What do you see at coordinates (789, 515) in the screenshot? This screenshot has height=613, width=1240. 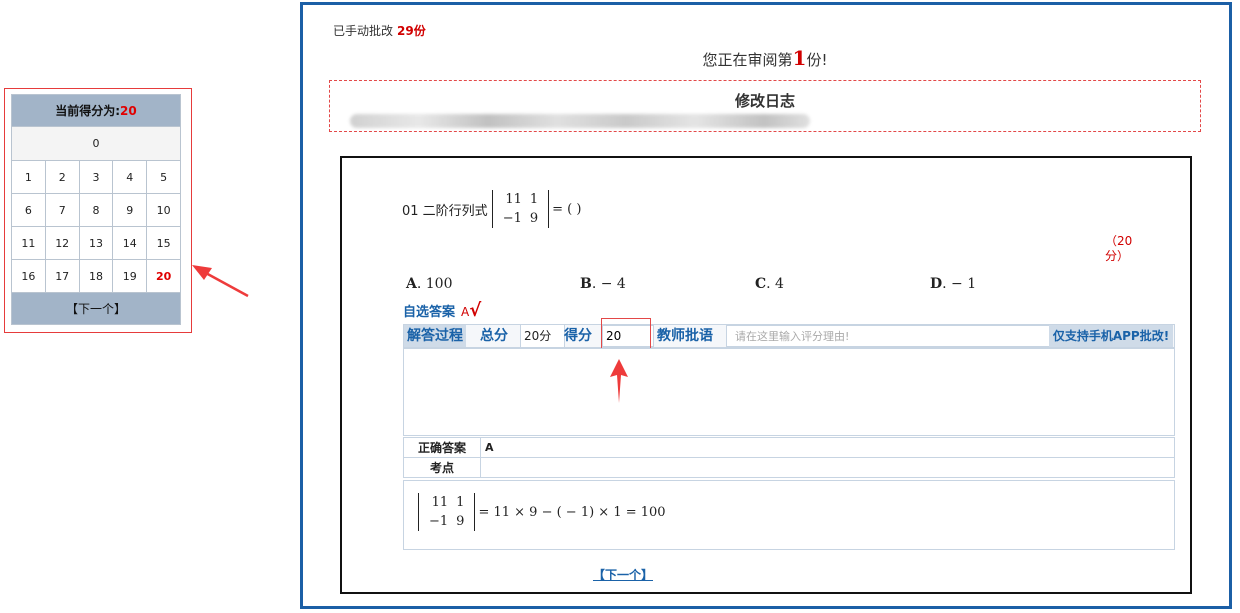 I see `solution-box: 11 1 −1 9 = 11 × 9 − ( − 1) × 1 = 100` at bounding box center [789, 515].